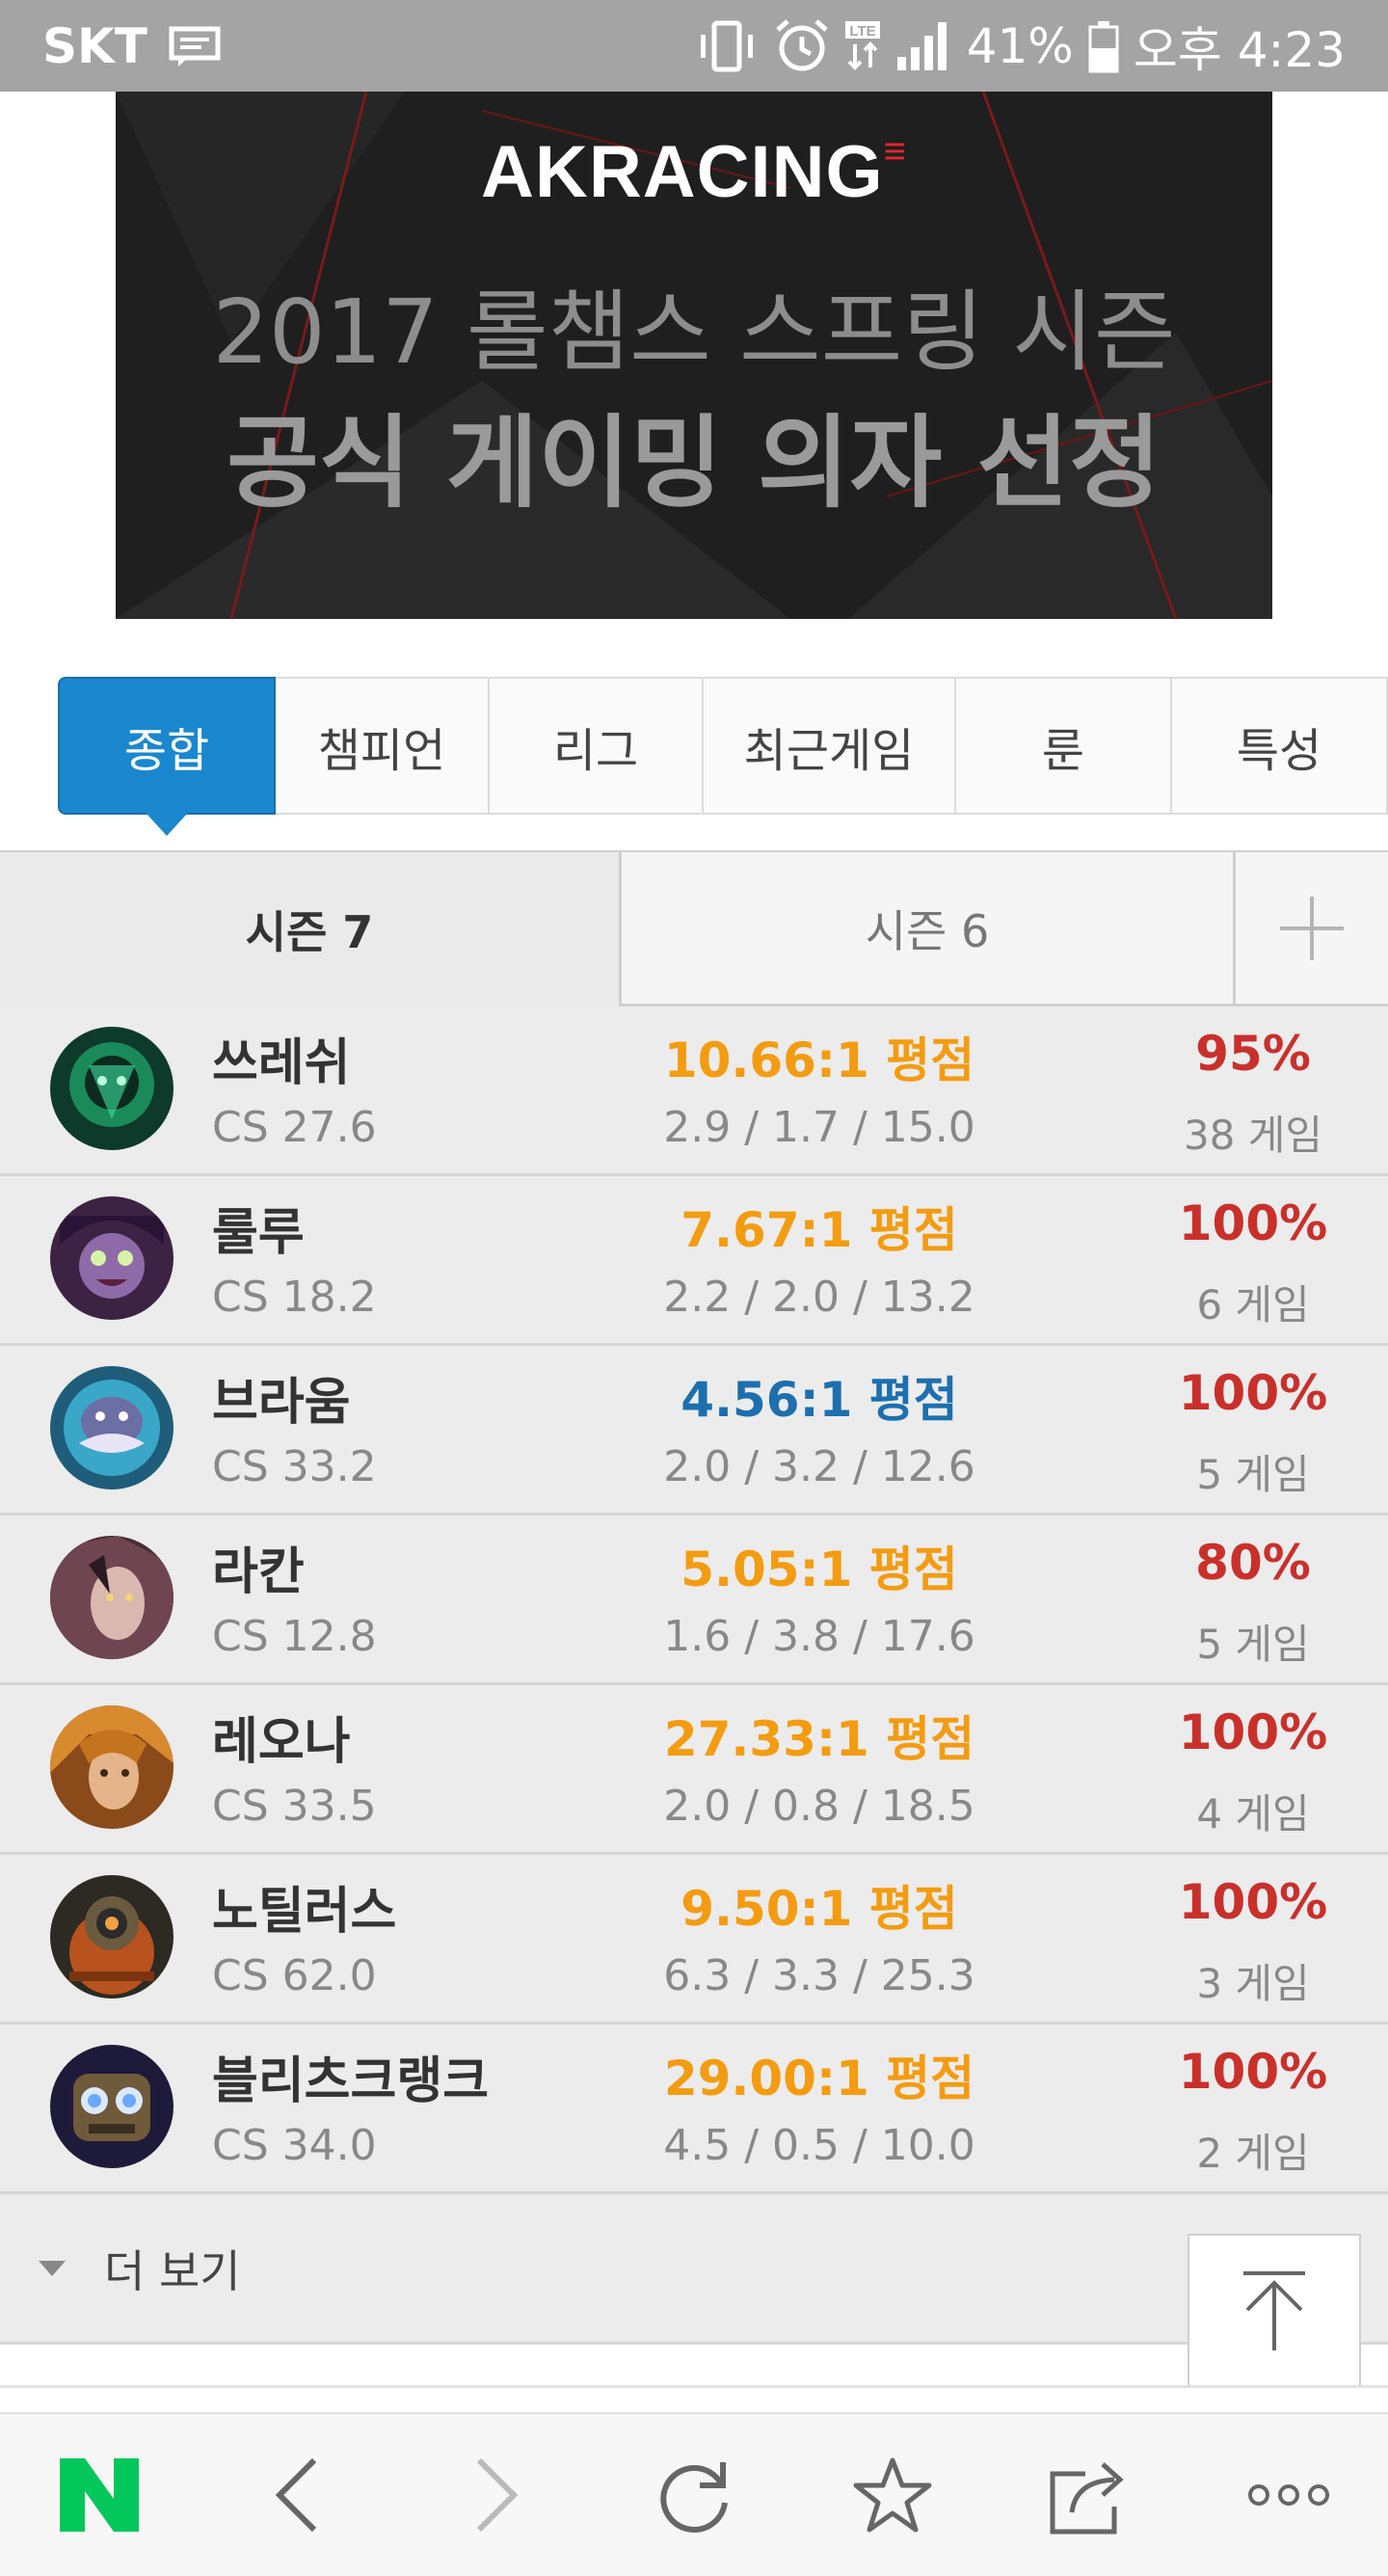 The width and height of the screenshot is (1388, 2576). Describe the element at coordinates (112, 1767) in the screenshot. I see `champion-portrait-leona` at that location.